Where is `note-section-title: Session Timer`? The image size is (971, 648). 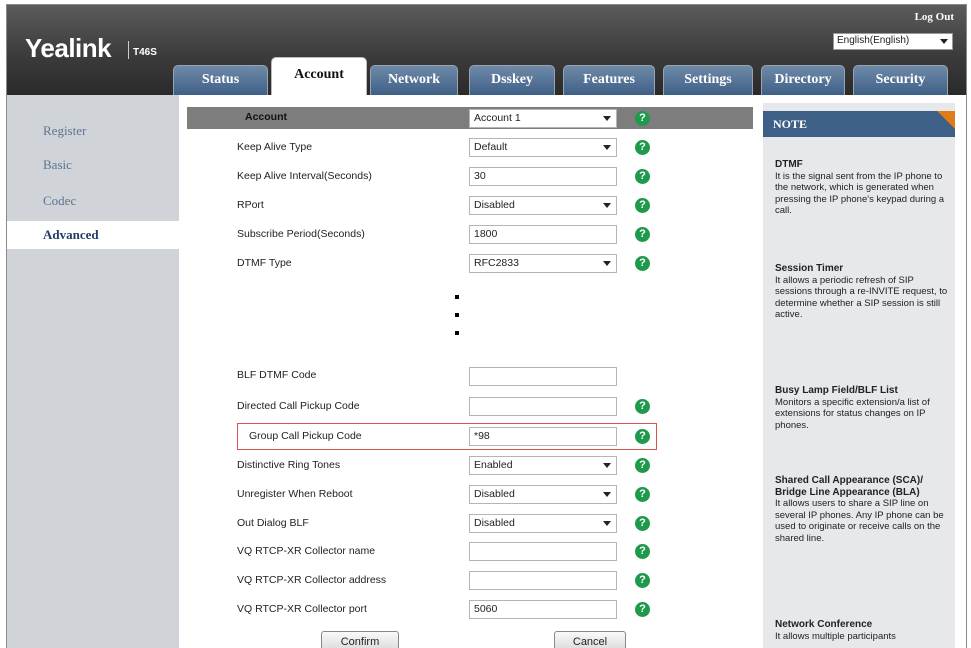
note-section-title: Session Timer is located at coordinates (809, 268).